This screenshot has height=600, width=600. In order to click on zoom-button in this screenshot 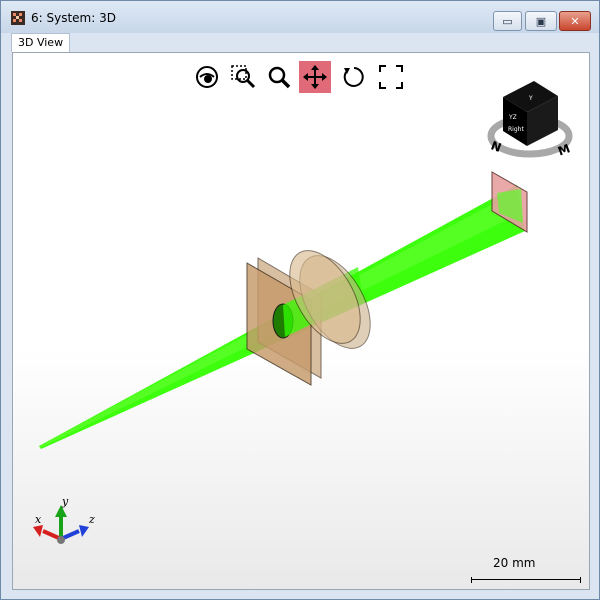, I will do `click(279, 77)`.